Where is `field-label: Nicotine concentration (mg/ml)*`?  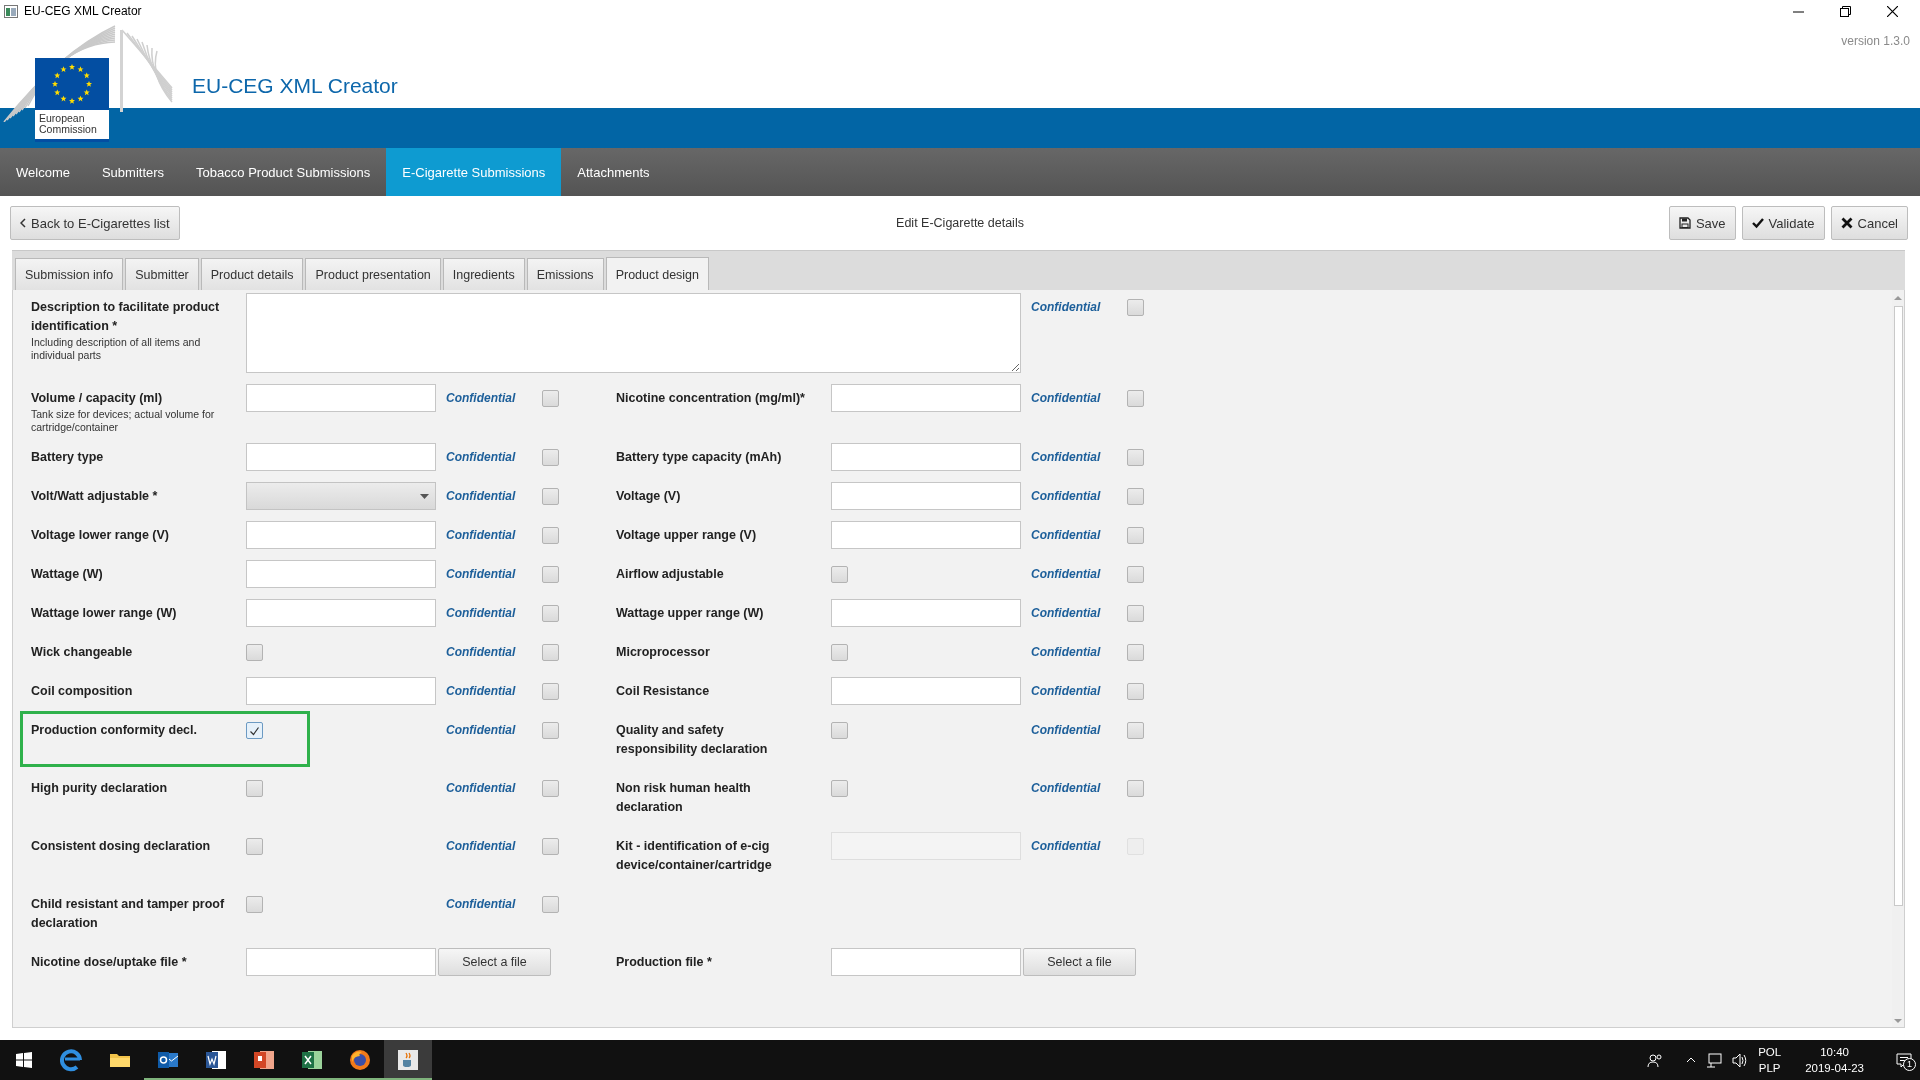 field-label: Nicotine concentration (mg/ml)* is located at coordinates (711, 398).